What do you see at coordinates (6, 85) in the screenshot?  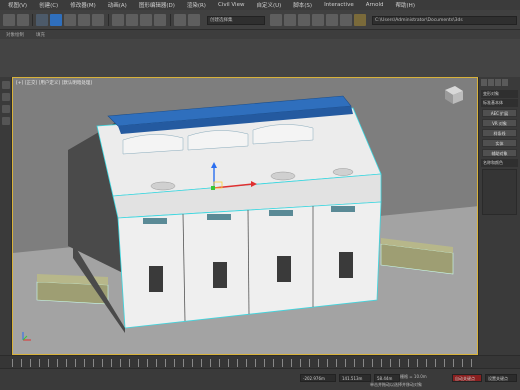 I see `scene-explorer-toggle-icon` at bounding box center [6, 85].